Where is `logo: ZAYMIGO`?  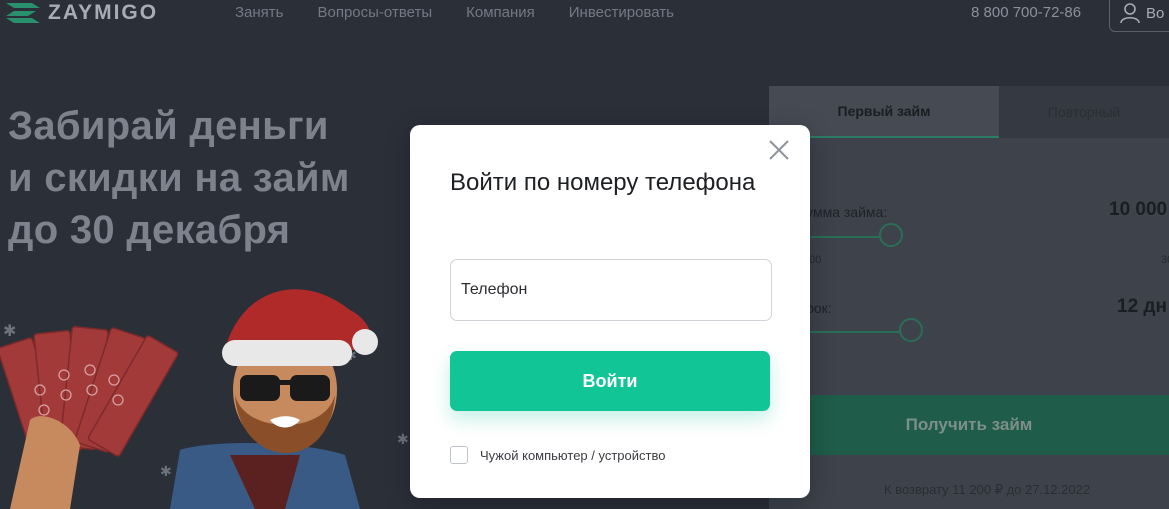
logo: ZAYMIGO is located at coordinates (82, 13).